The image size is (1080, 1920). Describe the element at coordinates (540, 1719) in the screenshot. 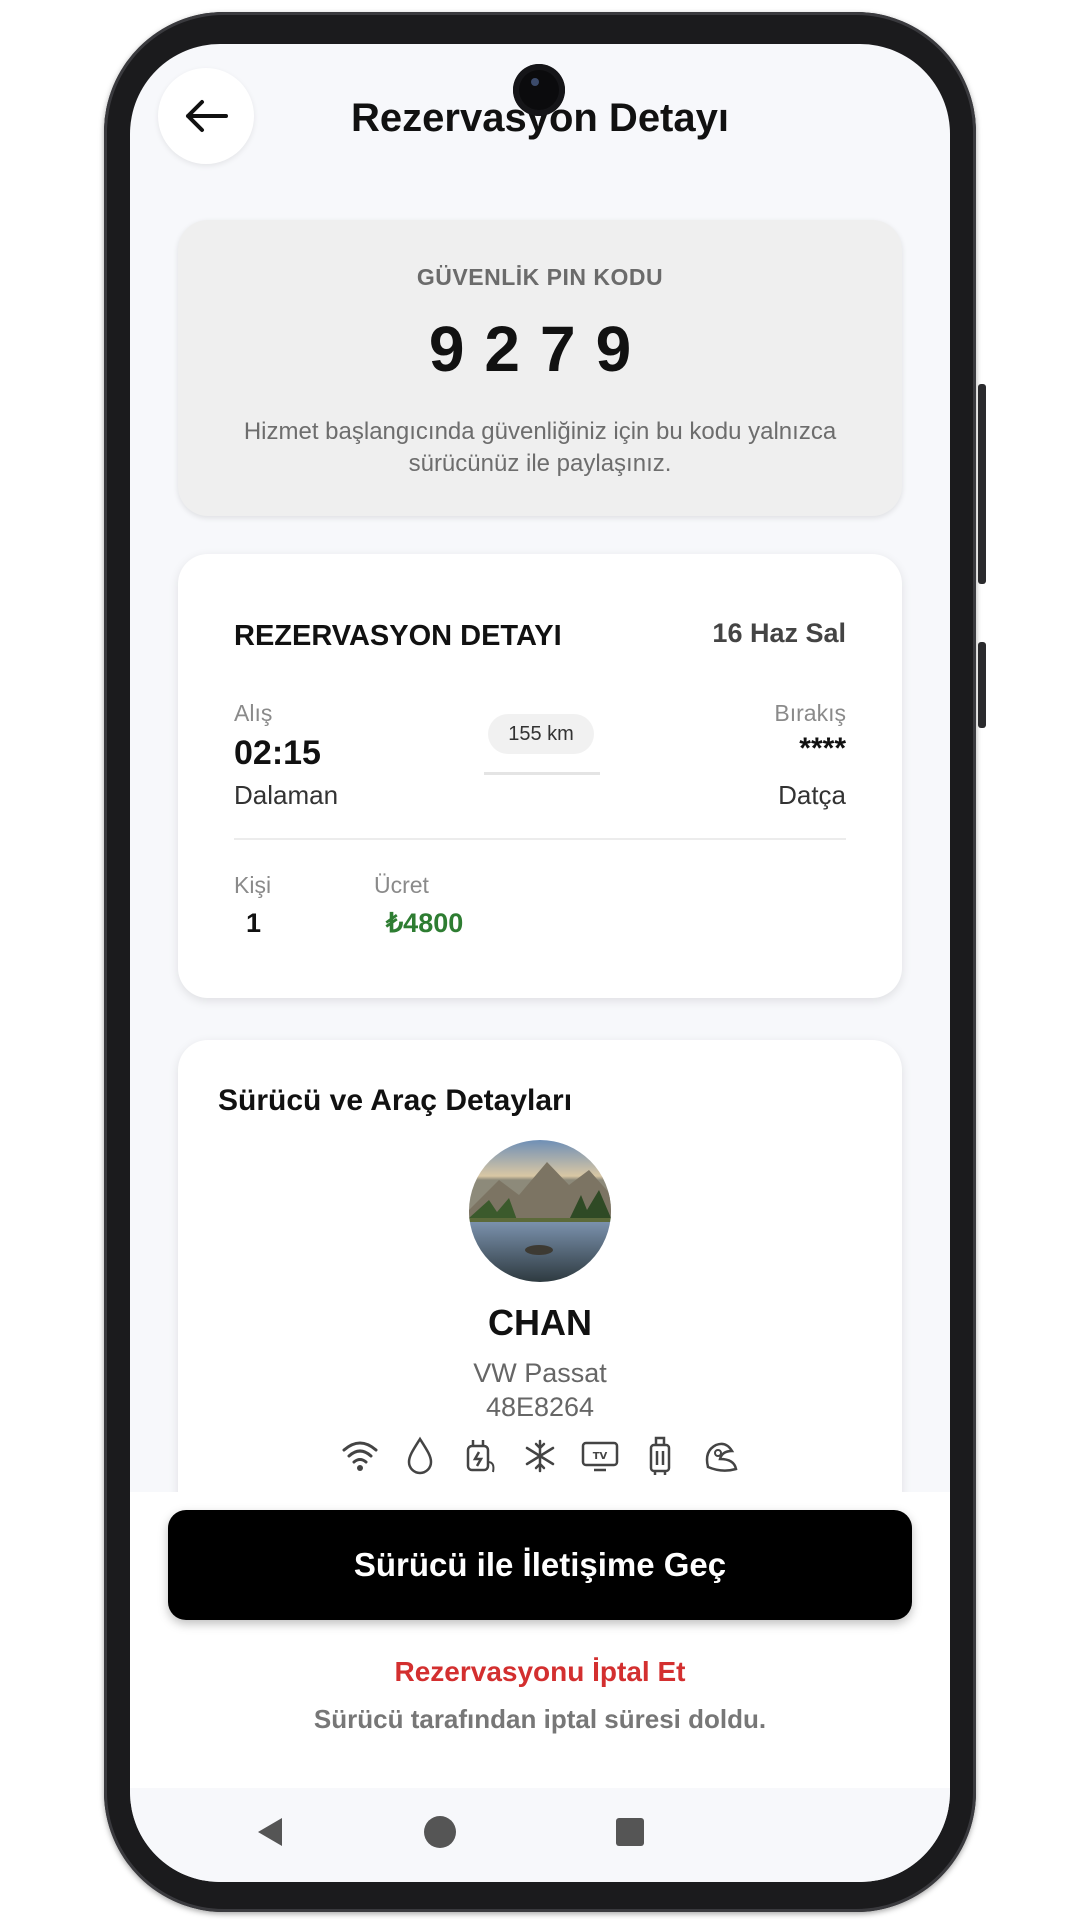

I see `cancel-note: Sürücü tarafından iptal süresi doldu.` at that location.